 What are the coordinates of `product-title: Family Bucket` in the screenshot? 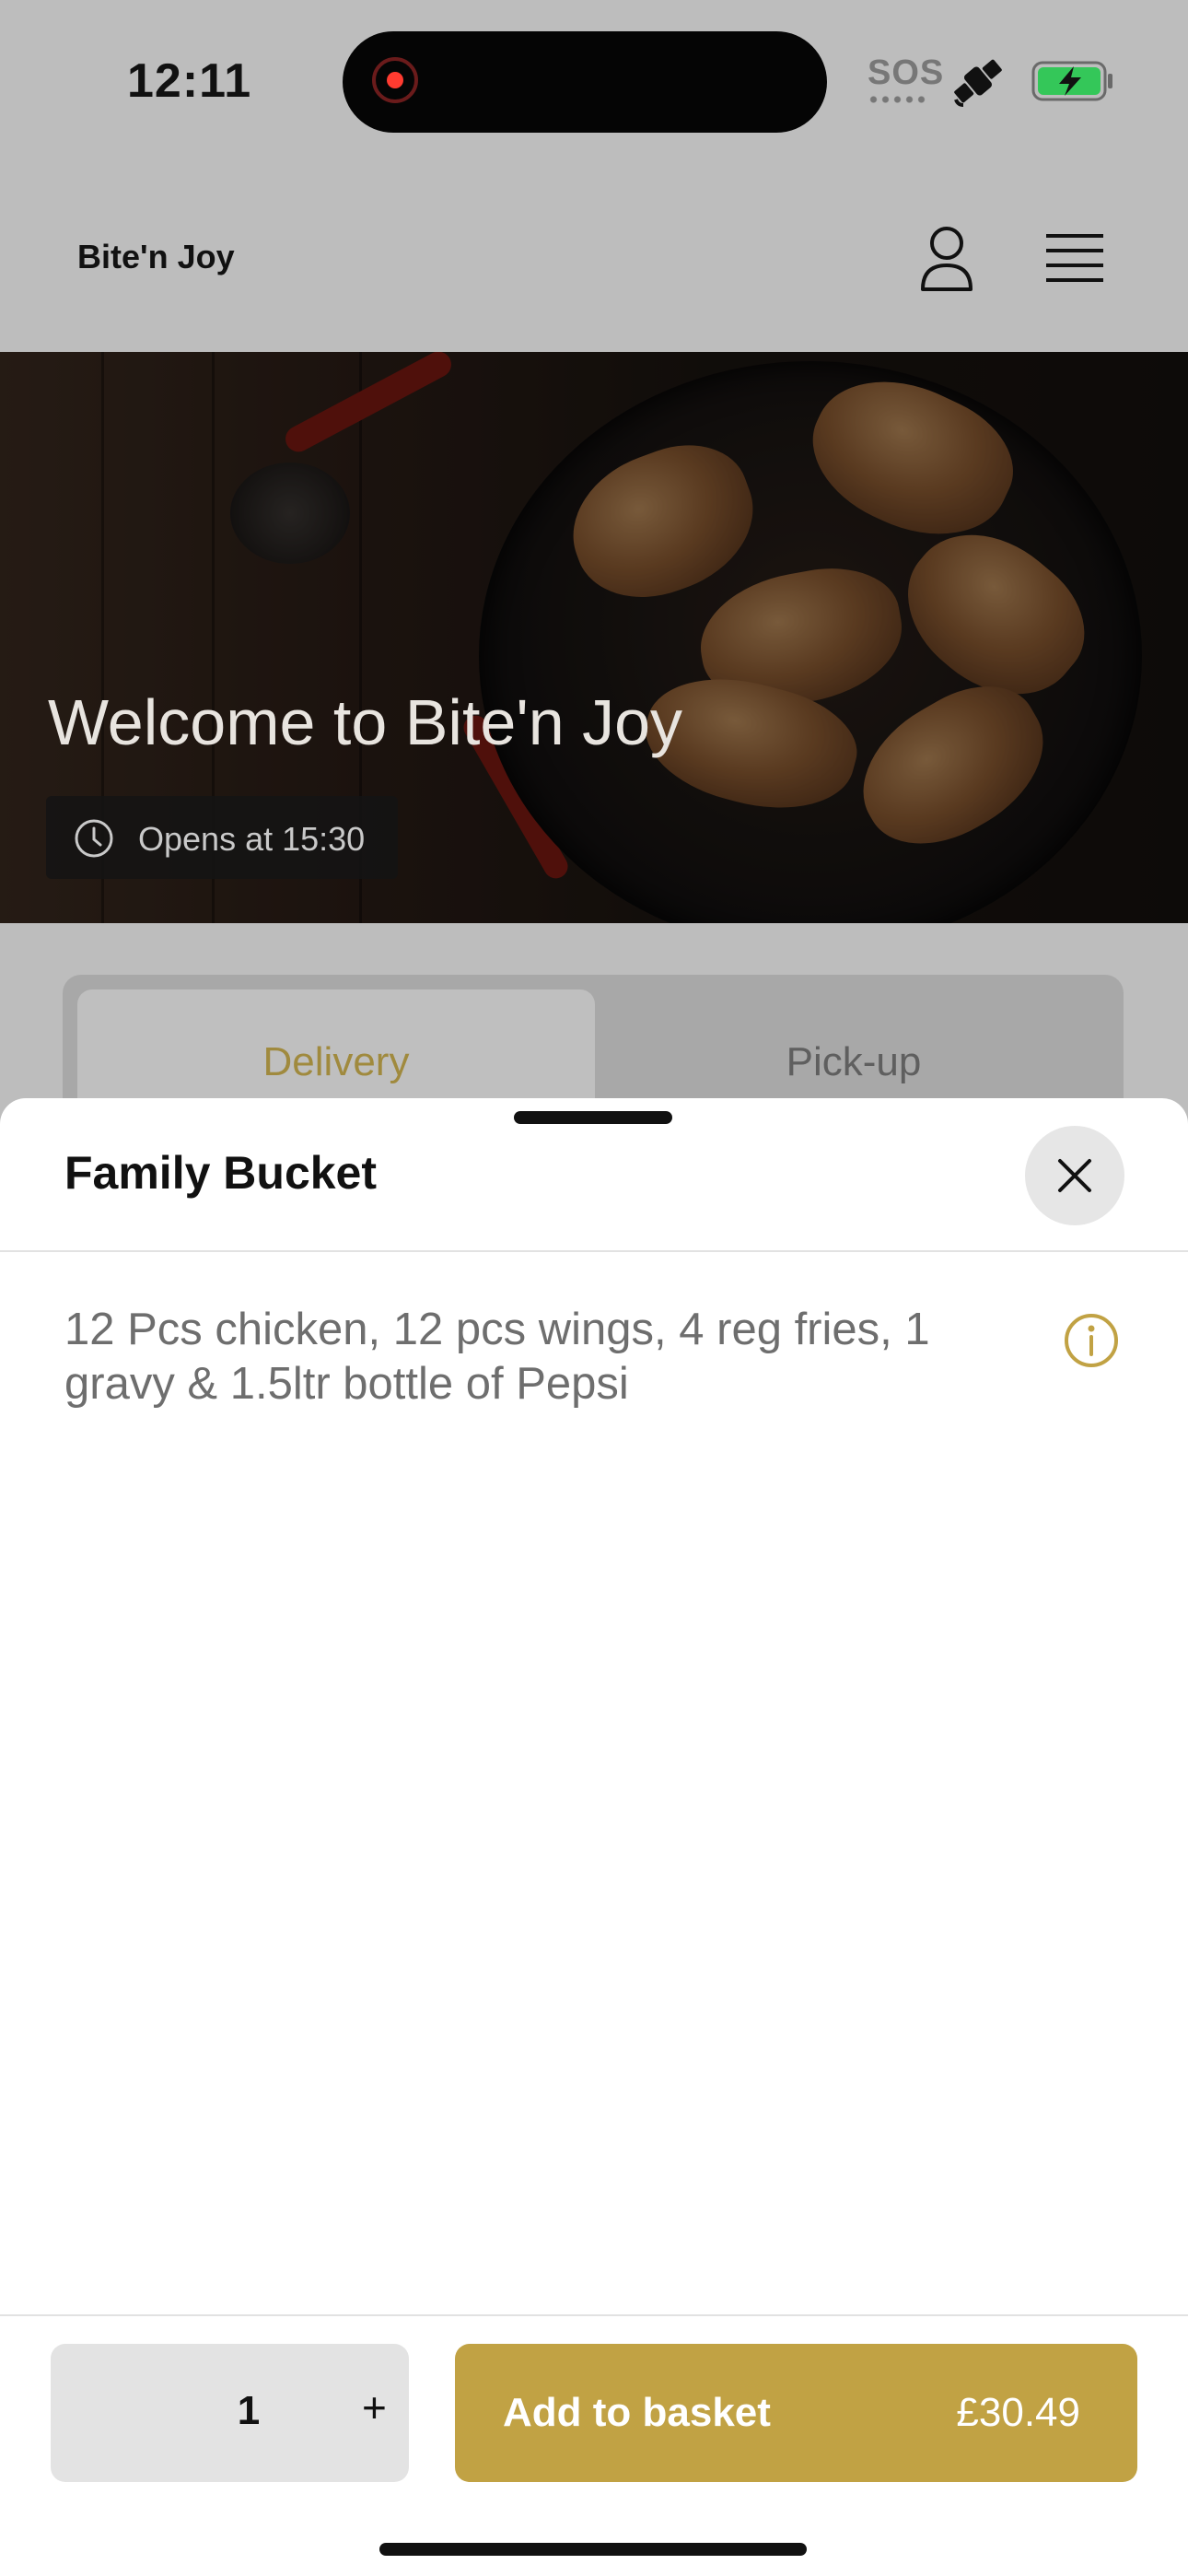 It's located at (221, 1173).